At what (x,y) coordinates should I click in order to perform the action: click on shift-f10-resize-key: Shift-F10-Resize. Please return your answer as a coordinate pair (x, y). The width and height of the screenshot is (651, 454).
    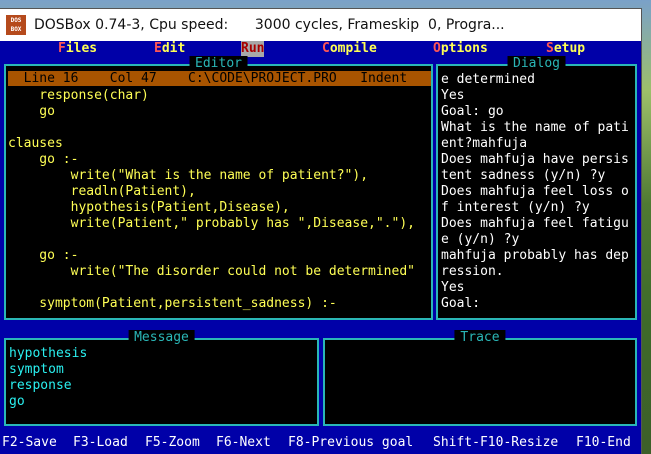
    Looking at the image, I should click on (495, 443).